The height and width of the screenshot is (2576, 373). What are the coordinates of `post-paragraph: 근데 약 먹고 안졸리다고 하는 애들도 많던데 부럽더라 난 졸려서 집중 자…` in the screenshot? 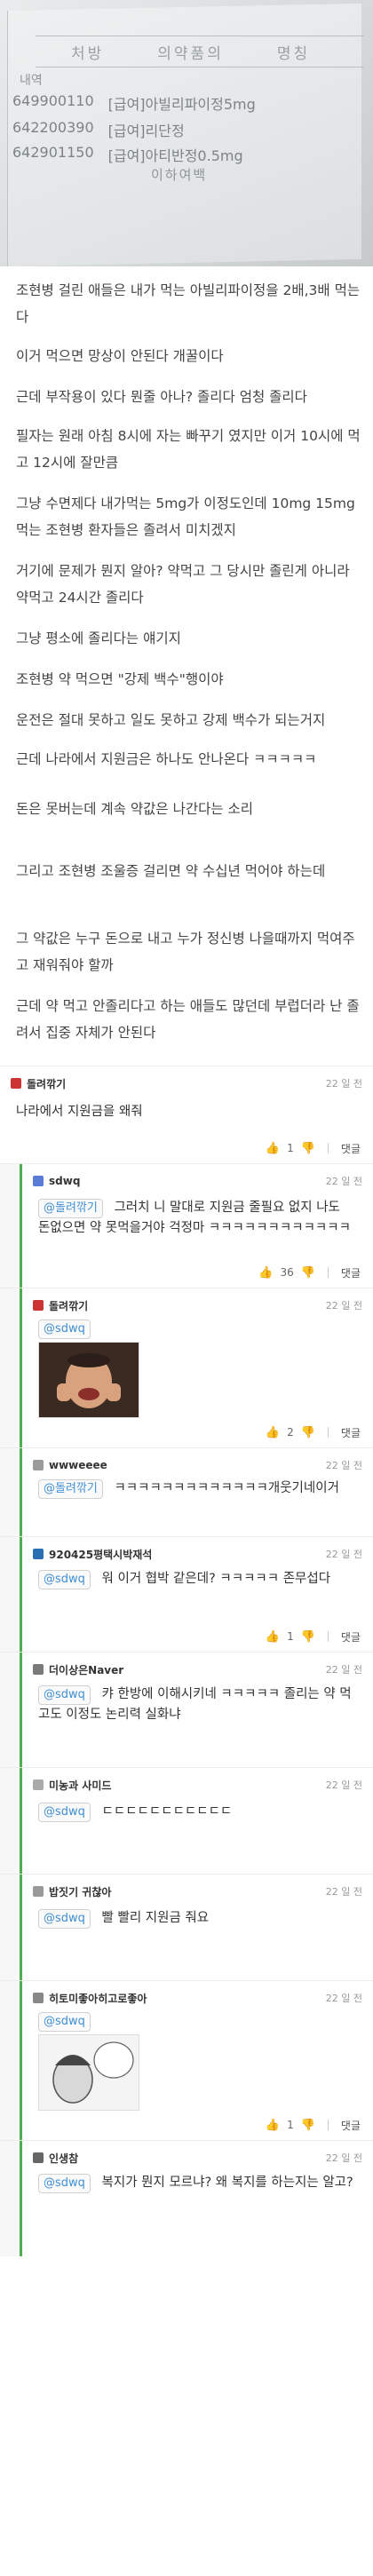 It's located at (188, 1020).